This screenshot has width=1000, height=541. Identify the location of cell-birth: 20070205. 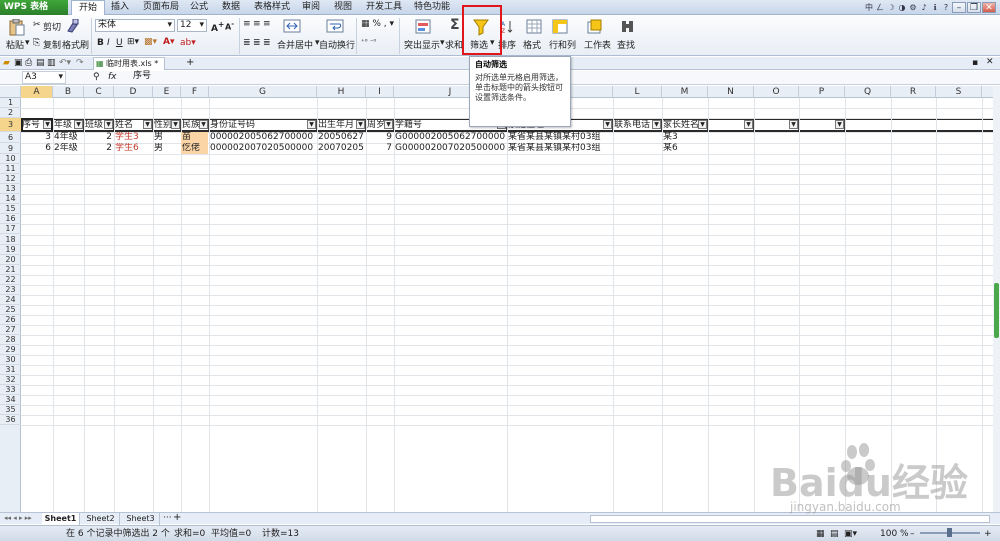
(341, 148).